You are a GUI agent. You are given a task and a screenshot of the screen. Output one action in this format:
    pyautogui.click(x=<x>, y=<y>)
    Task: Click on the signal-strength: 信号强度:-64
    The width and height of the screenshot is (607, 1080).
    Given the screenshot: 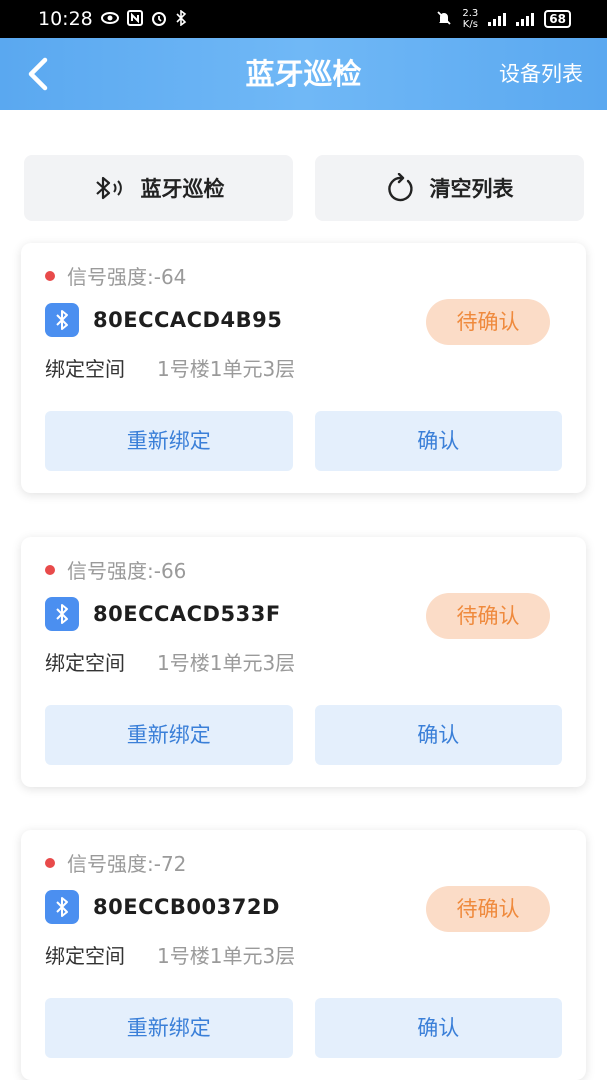 What is the action you would take?
    pyautogui.click(x=115, y=275)
    